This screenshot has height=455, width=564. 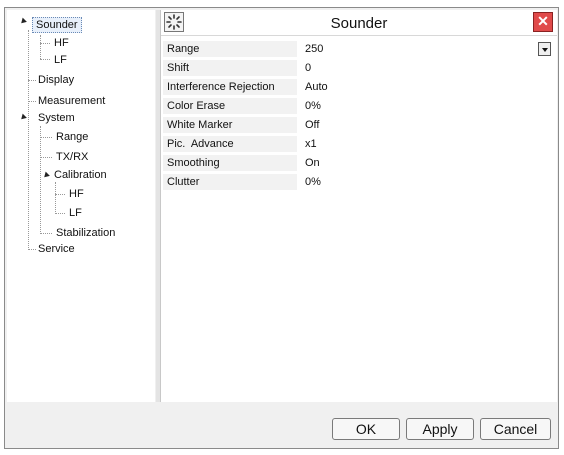 What do you see at coordinates (230, 49) in the screenshot?
I see `property-name: Range` at bounding box center [230, 49].